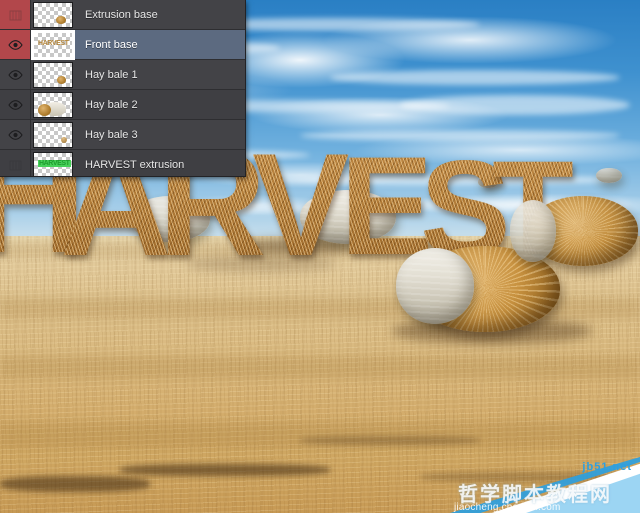 The height and width of the screenshot is (513, 640). I want to click on layer-name-label: Hay bale 1, so click(111, 74).